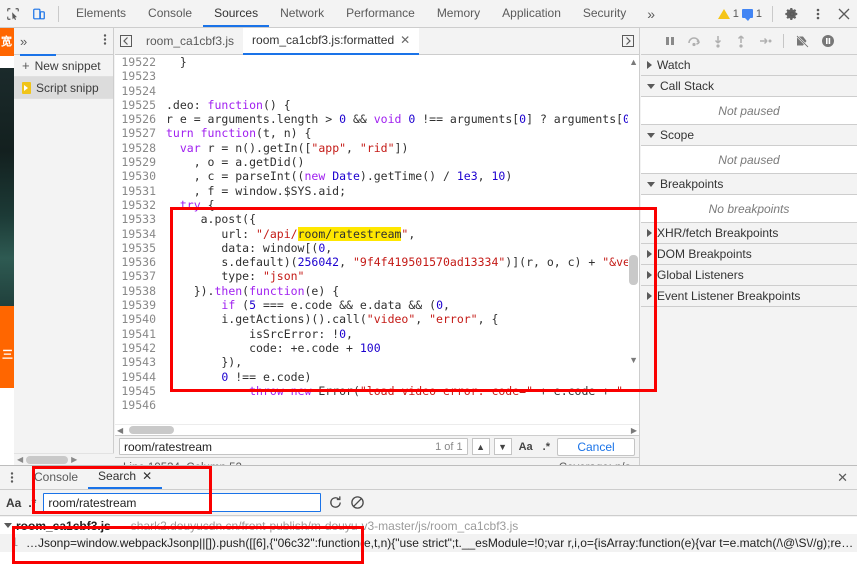 The image size is (857, 583). What do you see at coordinates (818, 14) in the screenshot?
I see `kebab-menu-icon` at bounding box center [818, 14].